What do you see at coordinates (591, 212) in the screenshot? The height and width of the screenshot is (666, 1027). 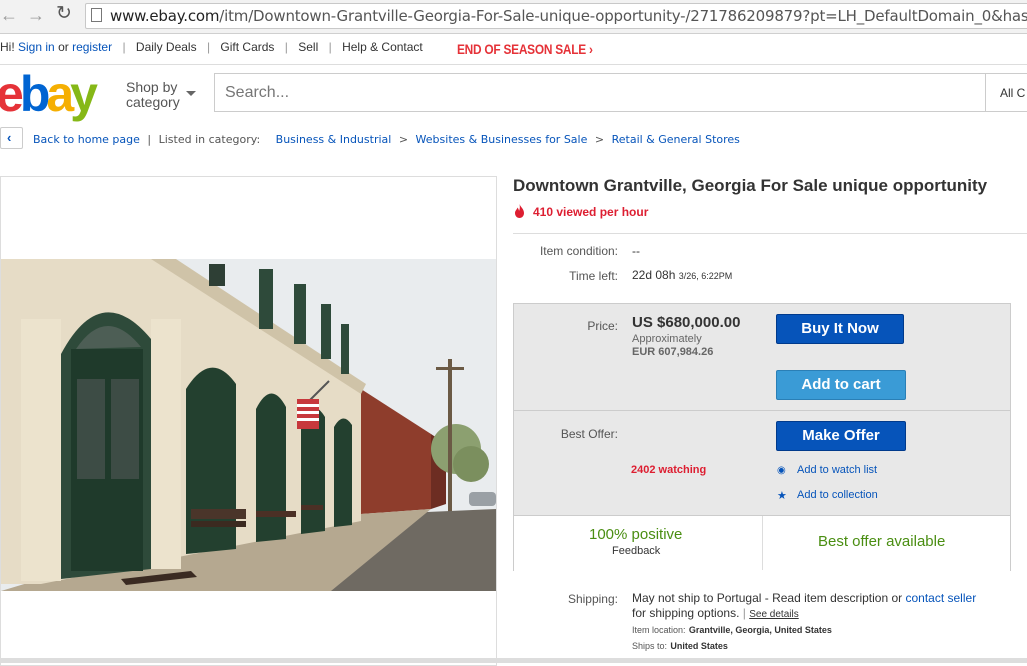 I see `views-per-hour: 410 viewed per hour` at bounding box center [591, 212].